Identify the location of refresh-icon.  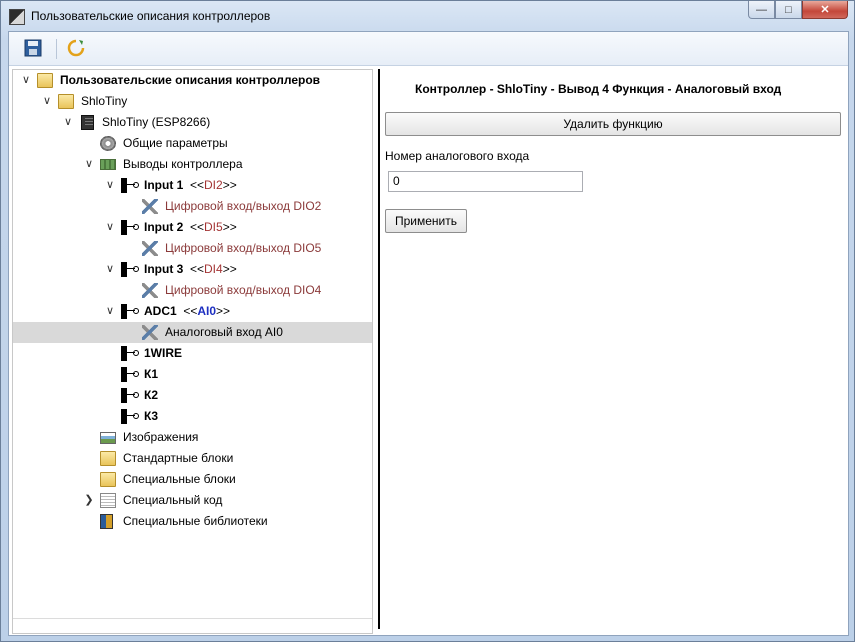
(76, 48).